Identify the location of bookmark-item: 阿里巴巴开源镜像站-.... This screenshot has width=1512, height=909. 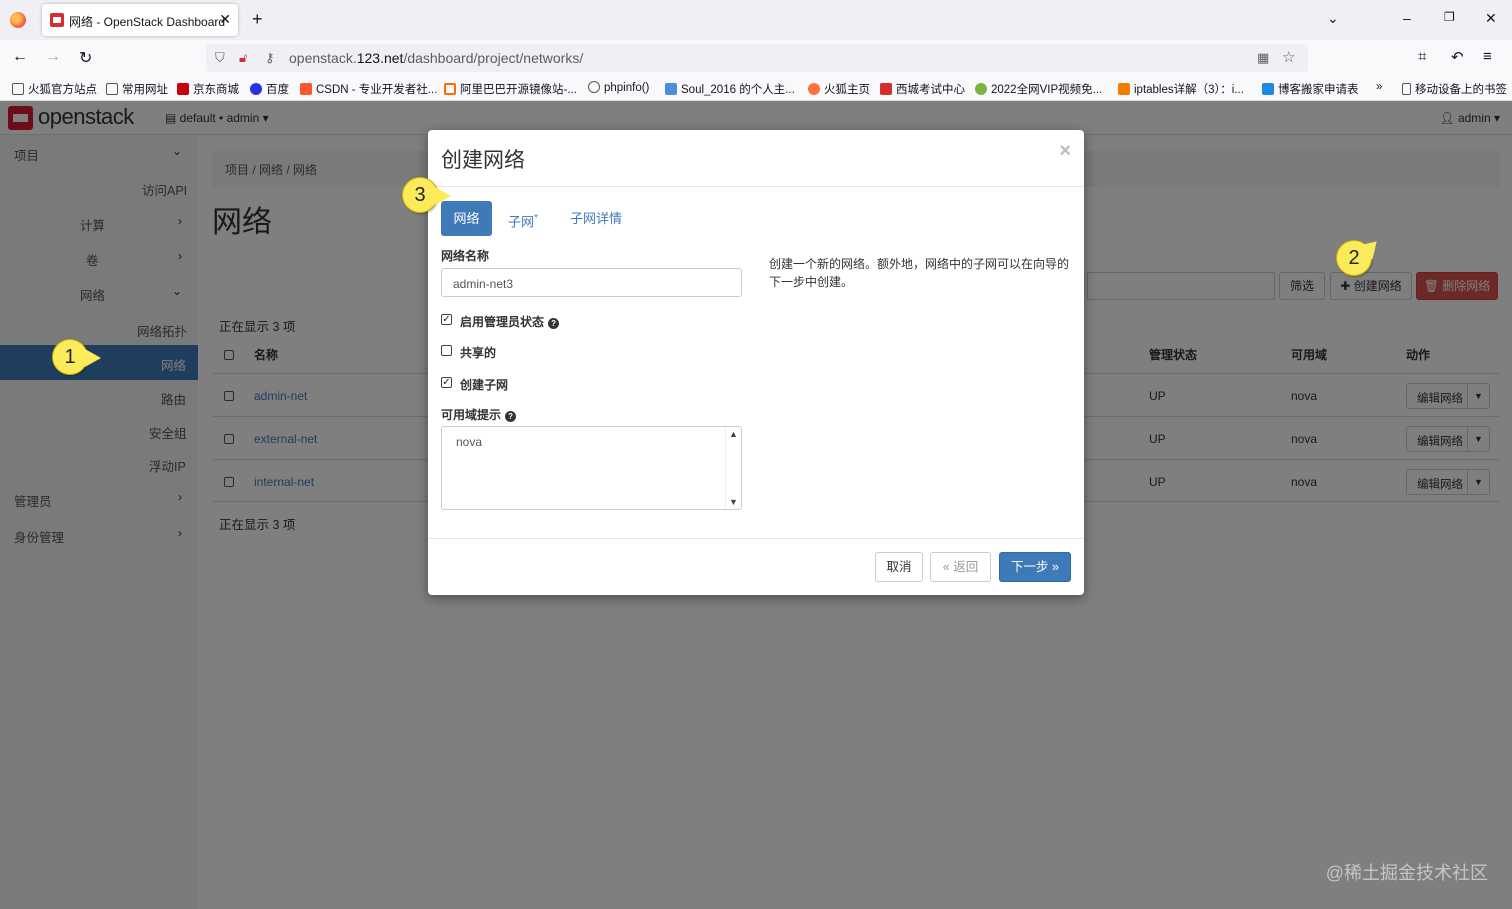
(510, 89).